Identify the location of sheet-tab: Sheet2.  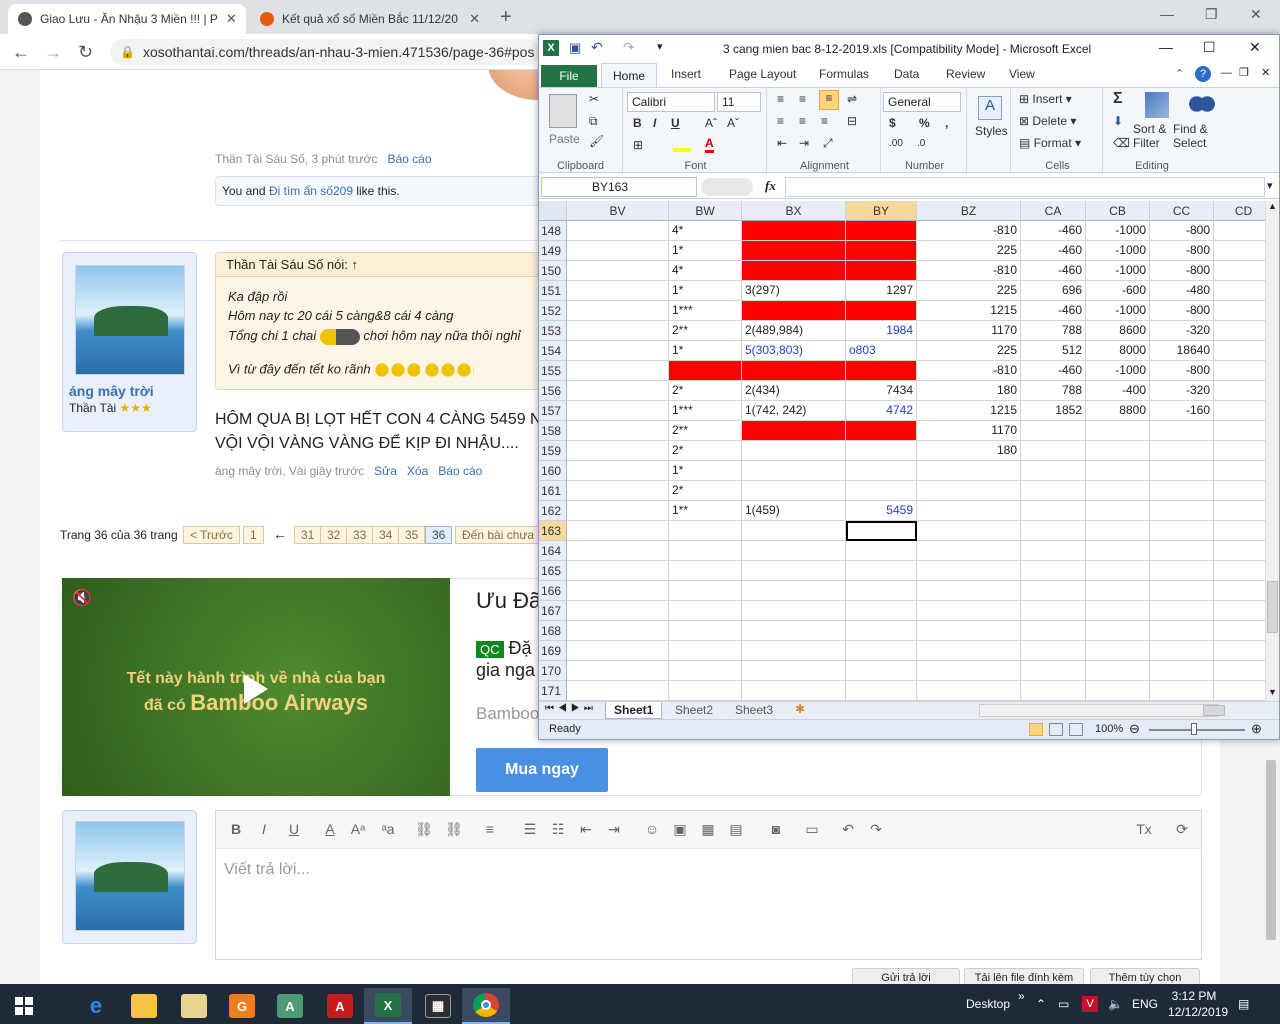
(694, 710).